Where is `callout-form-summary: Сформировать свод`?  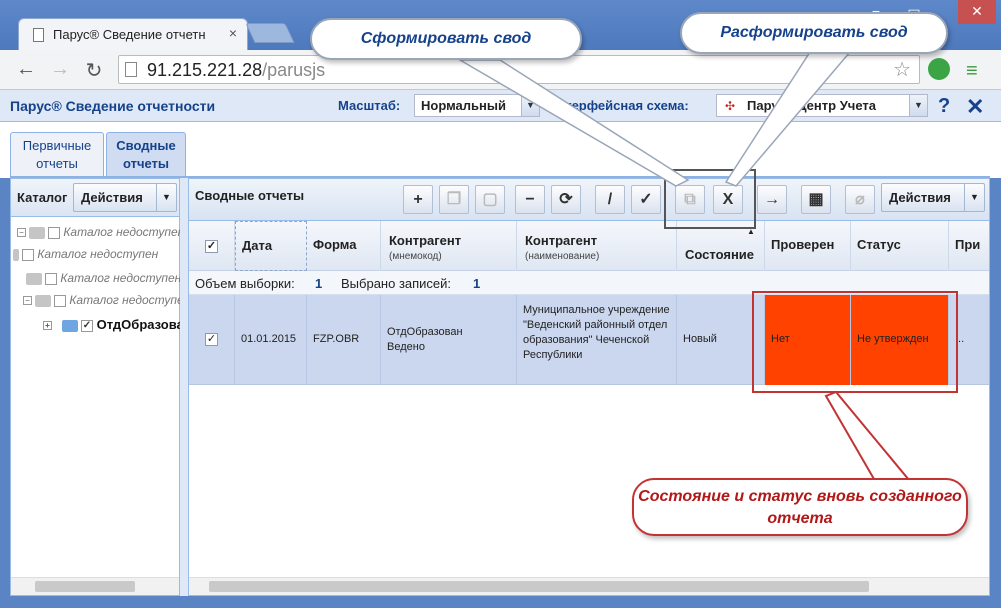
callout-form-summary: Сформировать свод is located at coordinates (446, 39).